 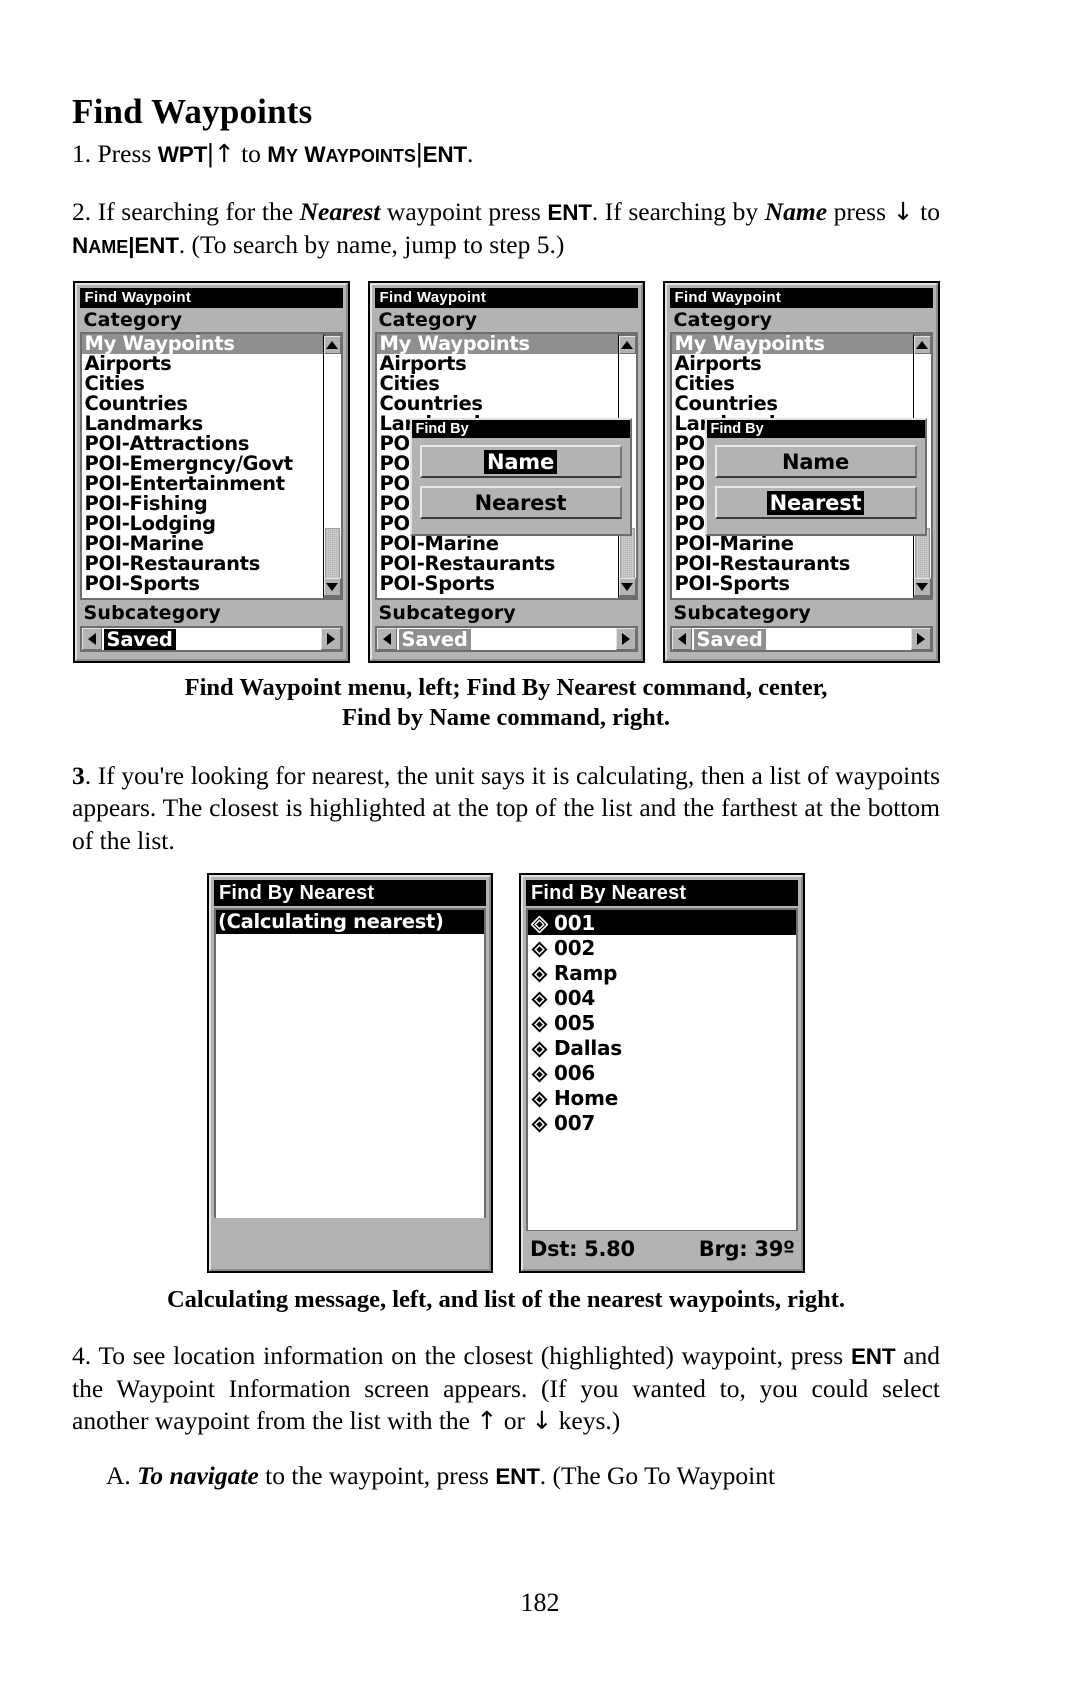 I want to click on waypoint-row: Home, so click(x=662, y=1097).